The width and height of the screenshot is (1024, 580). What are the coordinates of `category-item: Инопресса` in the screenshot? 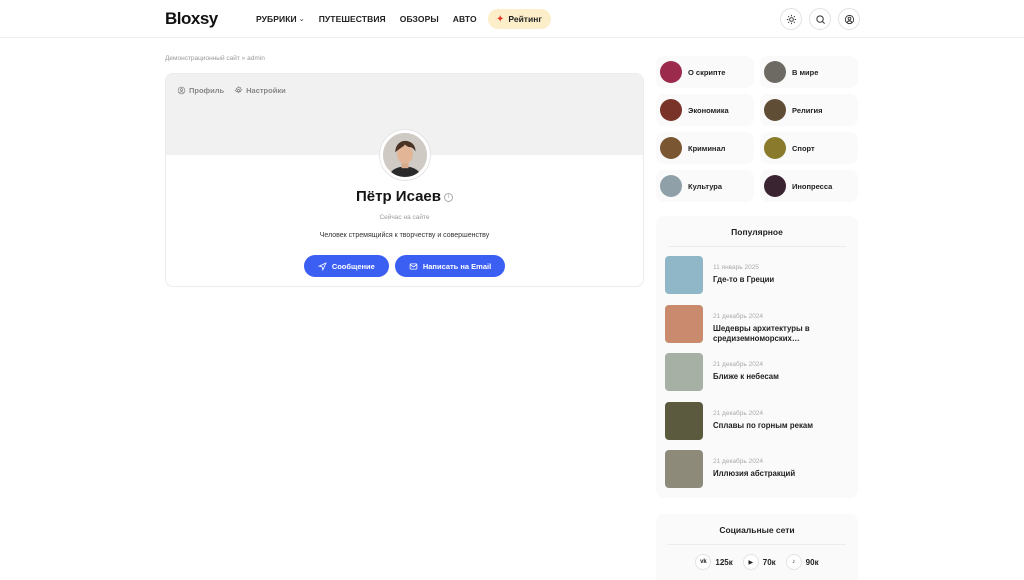 It's located at (809, 186).